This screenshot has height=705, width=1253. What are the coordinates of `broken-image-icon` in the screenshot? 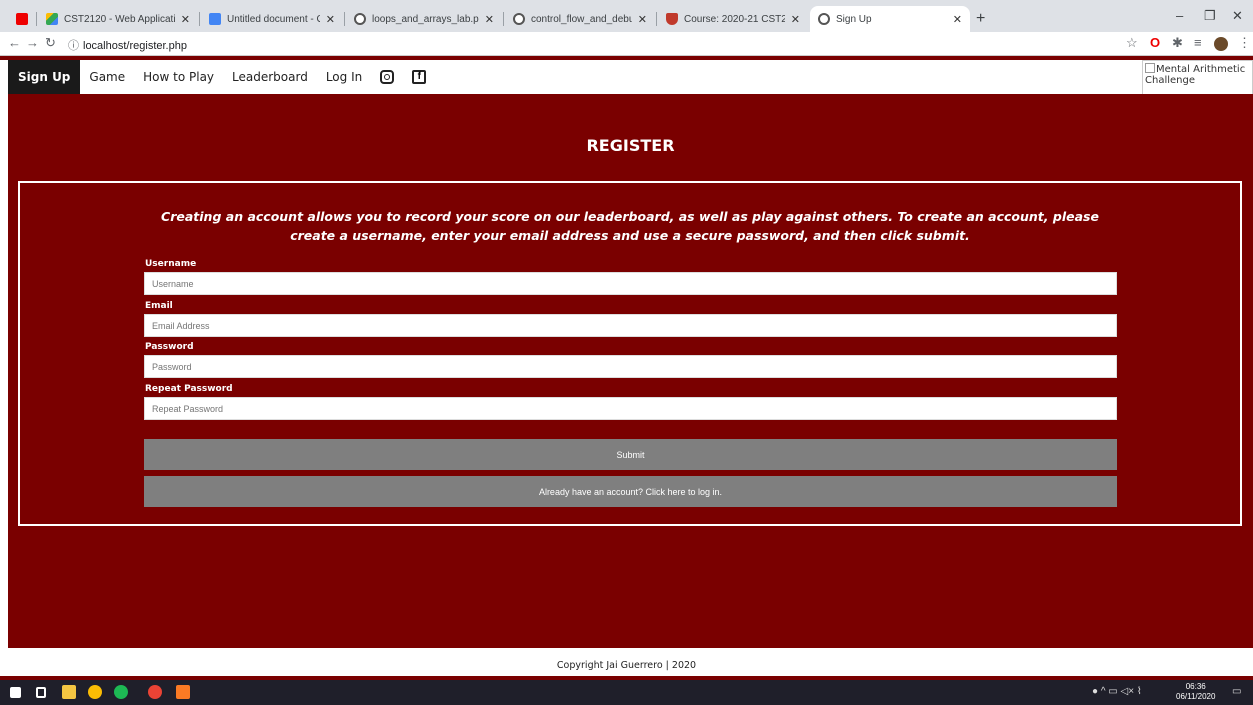 It's located at (1150, 68).